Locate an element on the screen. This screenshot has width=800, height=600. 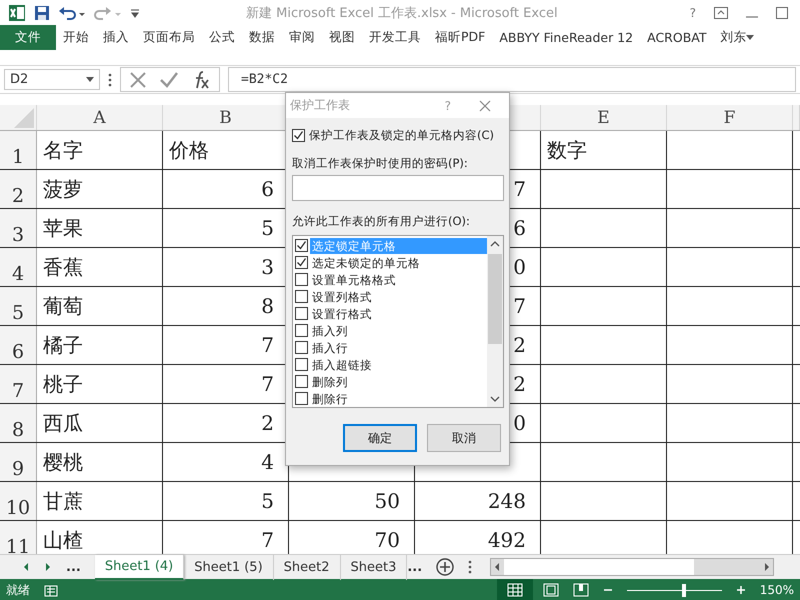
sheet-tab: Sheet1 (4) is located at coordinates (139, 567).